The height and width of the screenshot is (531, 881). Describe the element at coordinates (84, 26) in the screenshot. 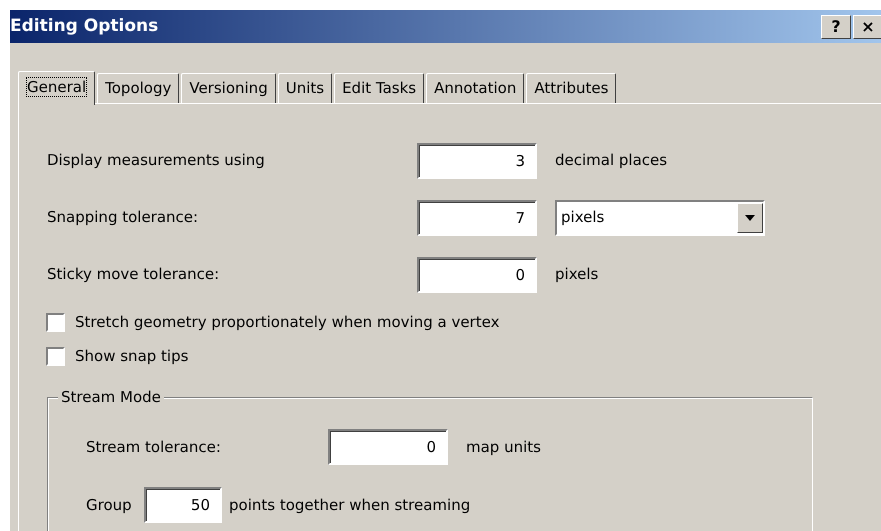

I see `window-title: Editing Options` at that location.